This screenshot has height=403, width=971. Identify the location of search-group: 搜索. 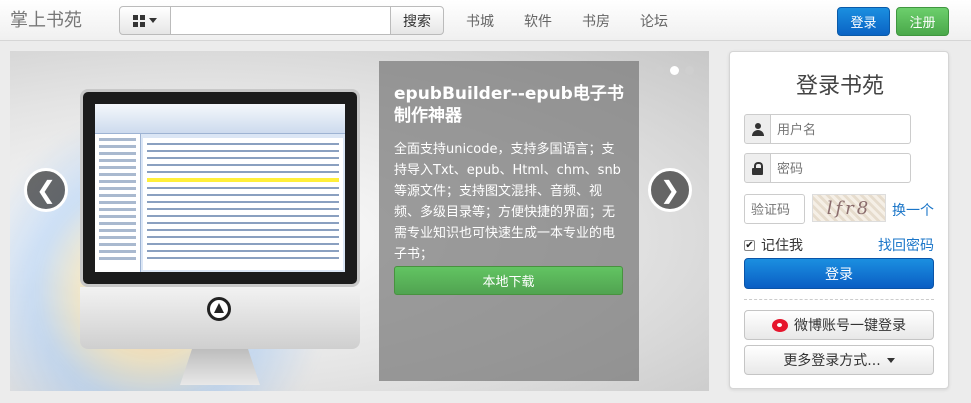
(281, 20).